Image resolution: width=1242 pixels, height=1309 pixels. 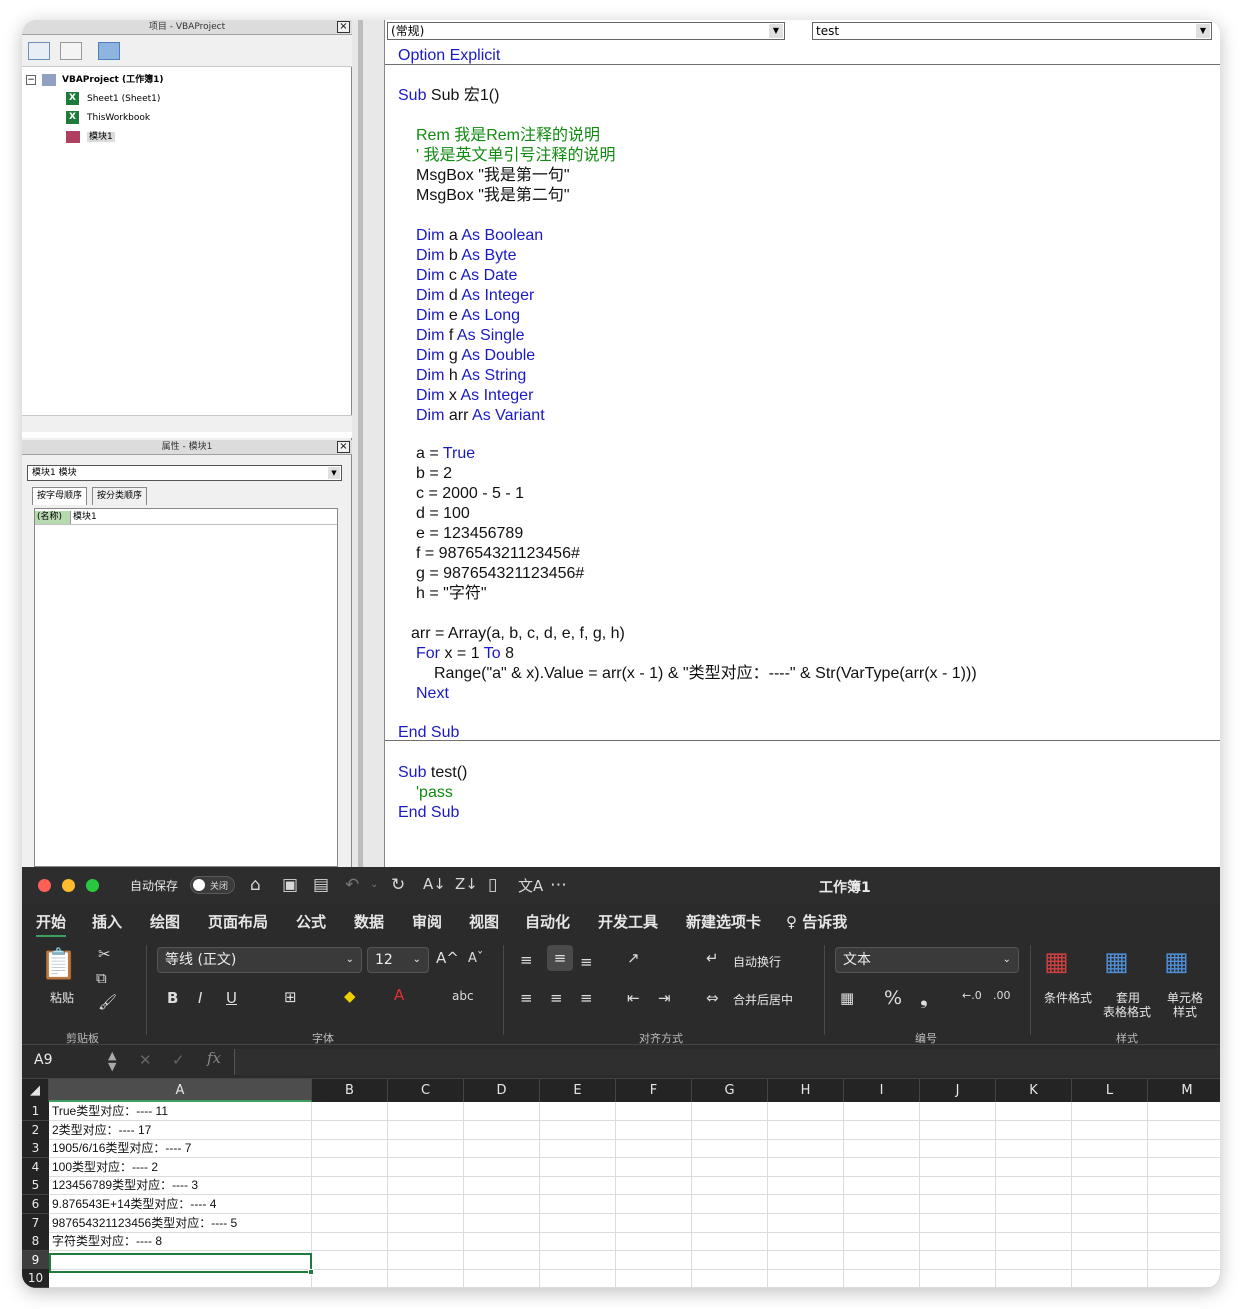 What do you see at coordinates (360, 443) in the screenshot?
I see `splitter-bar` at bounding box center [360, 443].